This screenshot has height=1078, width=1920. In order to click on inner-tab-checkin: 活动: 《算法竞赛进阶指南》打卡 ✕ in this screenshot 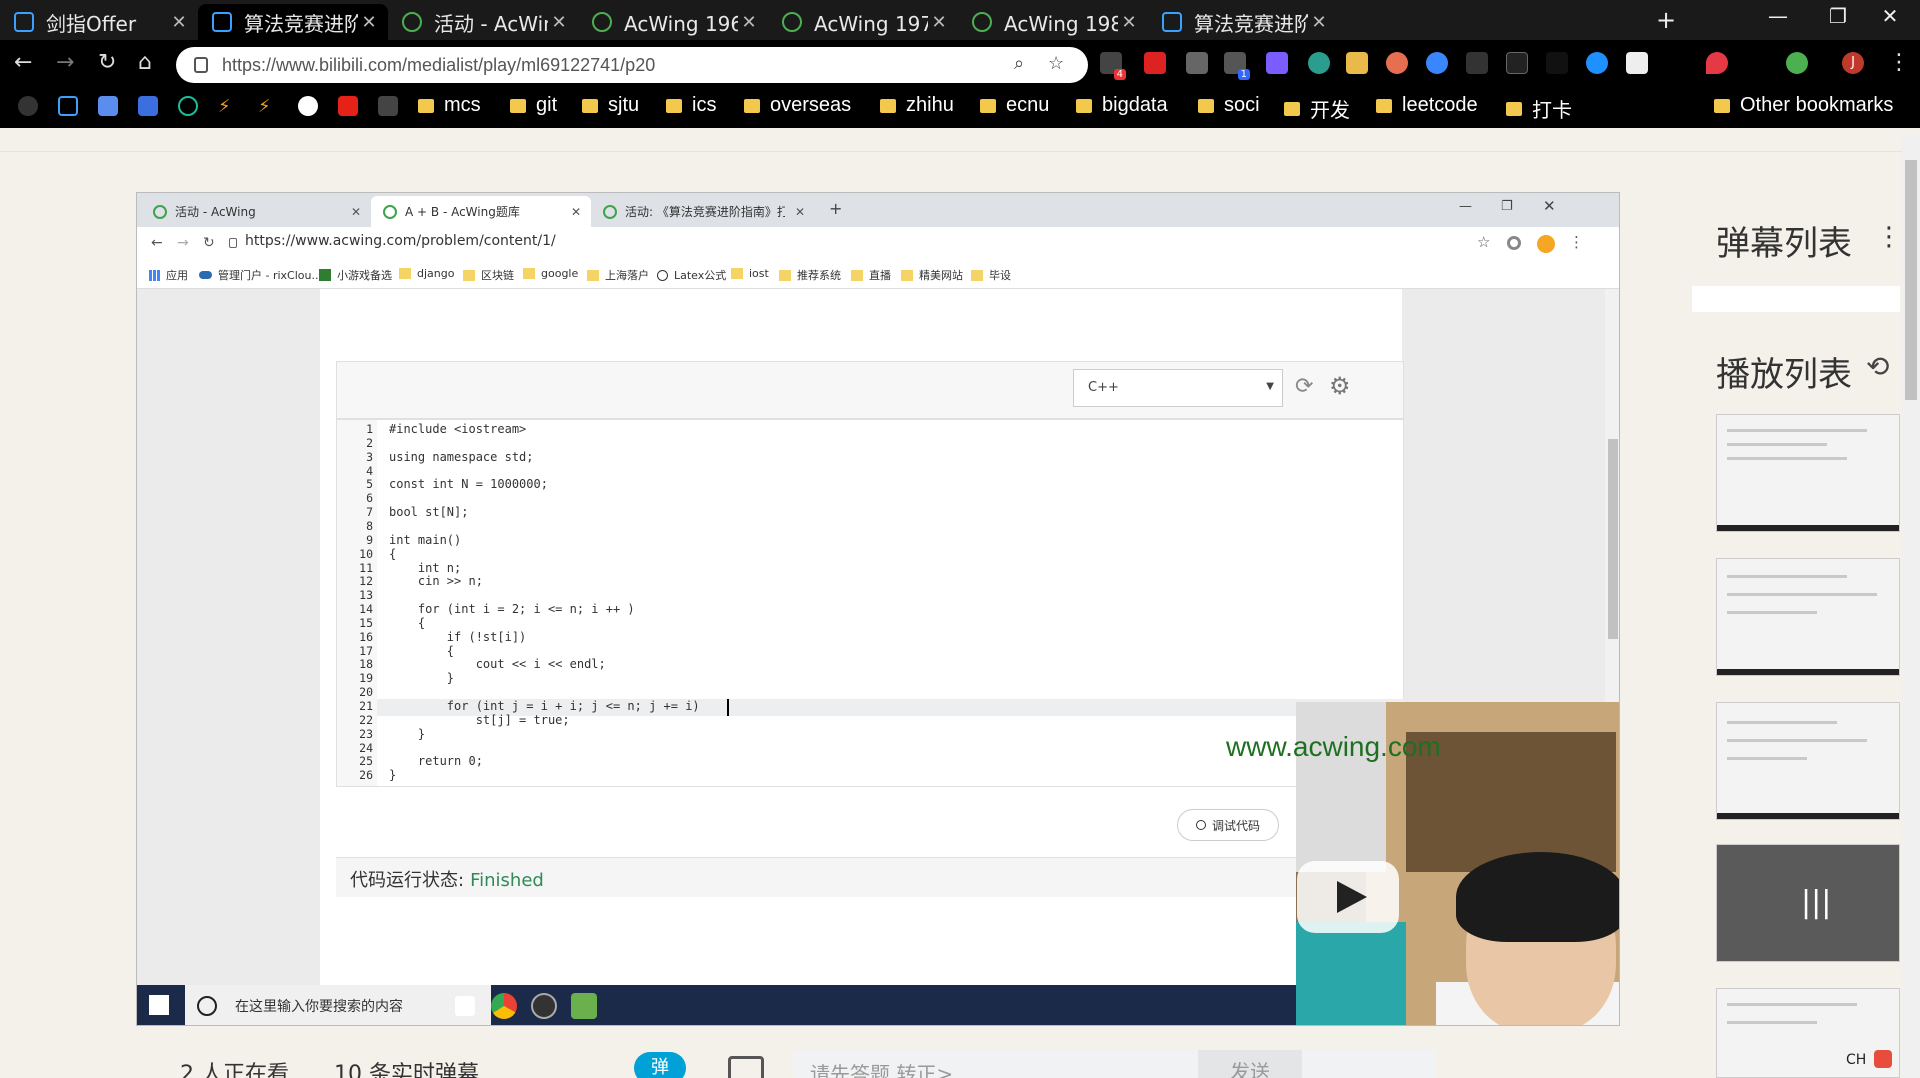, I will do `click(703, 211)`.